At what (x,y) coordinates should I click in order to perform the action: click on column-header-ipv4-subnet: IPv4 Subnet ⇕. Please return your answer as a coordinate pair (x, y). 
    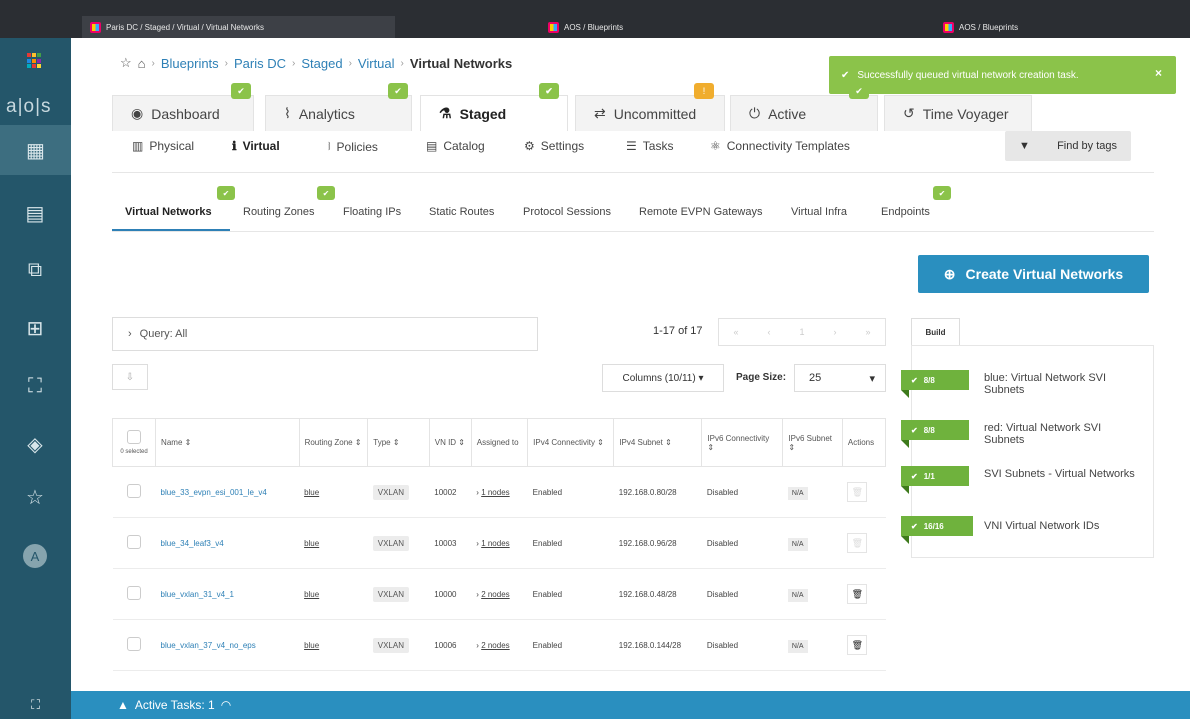
    Looking at the image, I should click on (658, 442).